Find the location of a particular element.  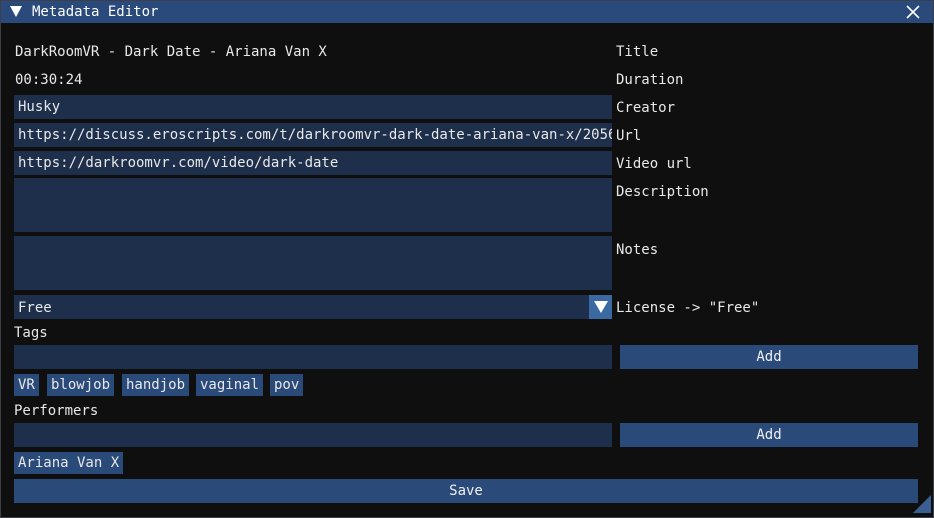

tag-chip: vaginal is located at coordinates (230, 385).